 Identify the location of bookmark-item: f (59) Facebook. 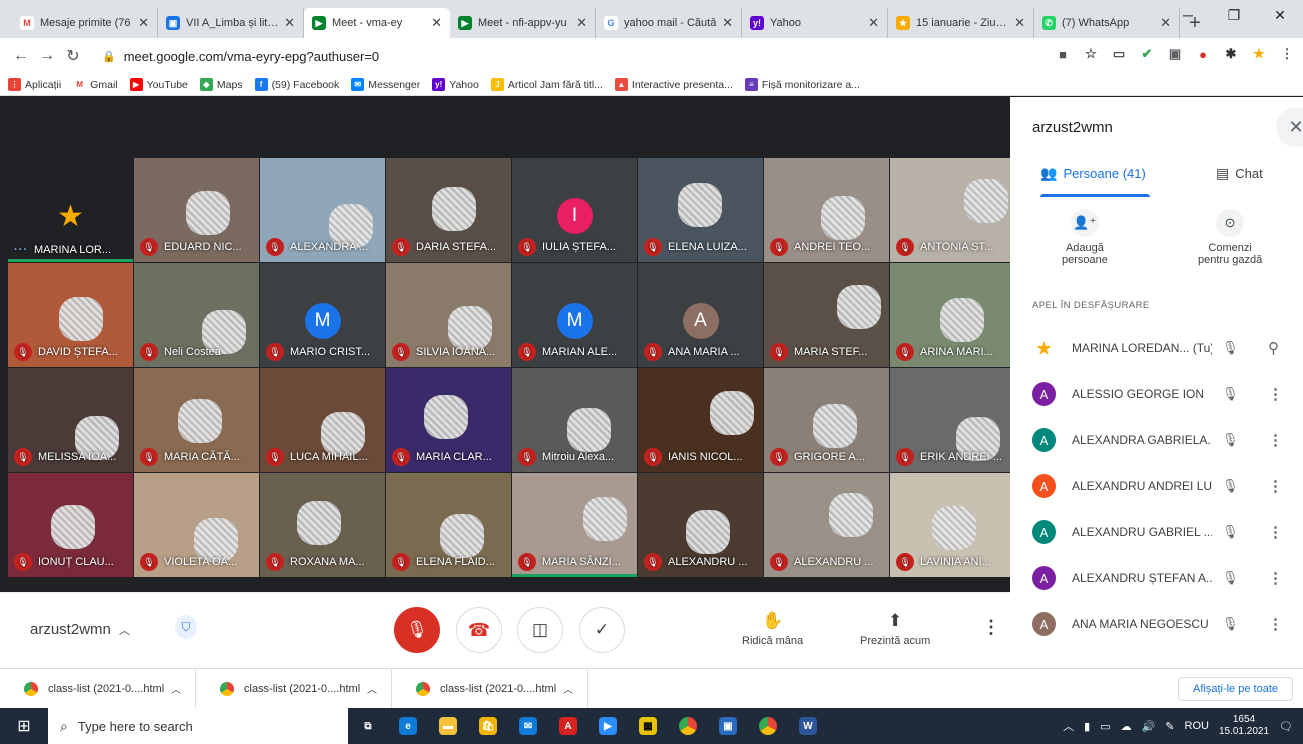
(296, 84).